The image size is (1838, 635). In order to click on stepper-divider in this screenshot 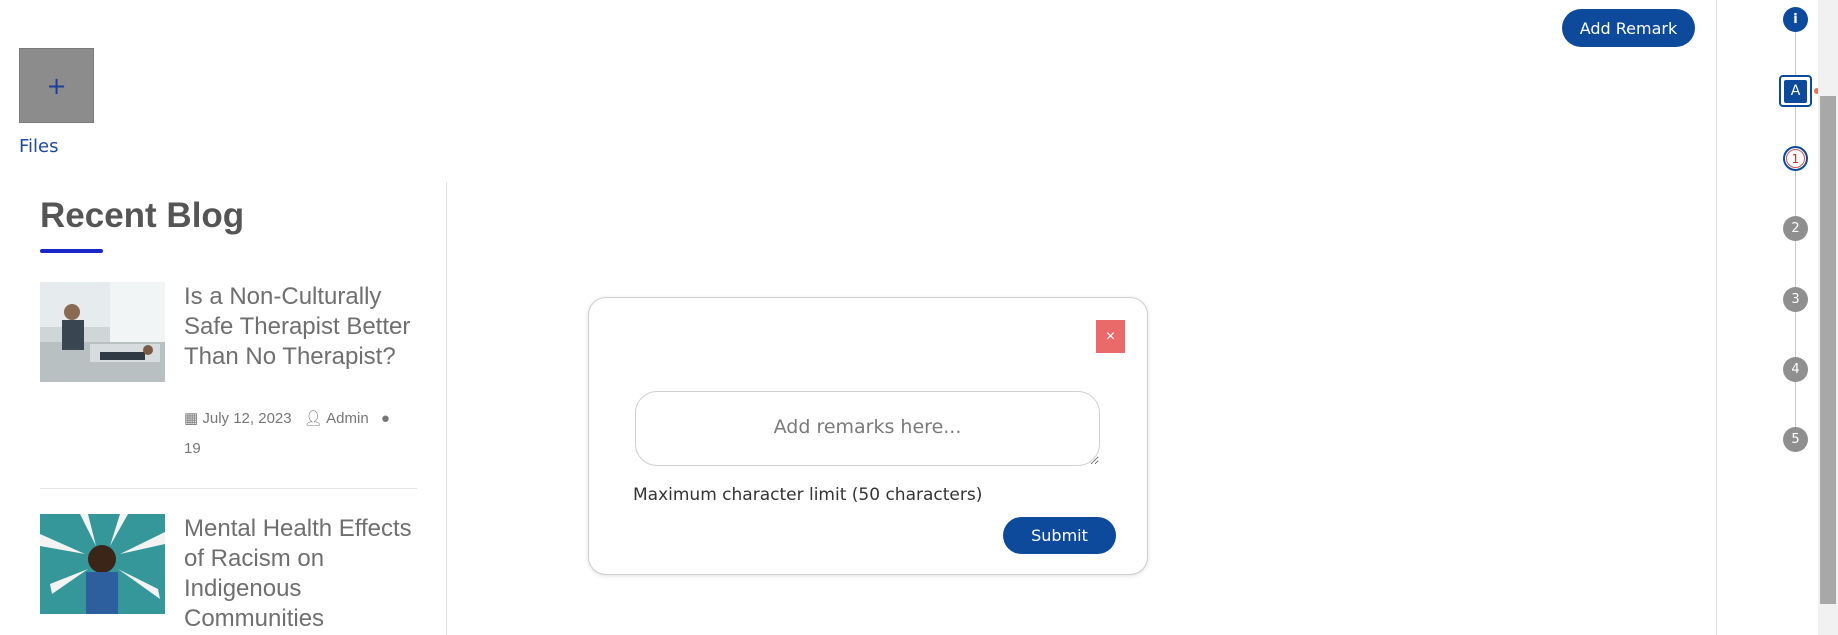, I will do `click(1716, 317)`.